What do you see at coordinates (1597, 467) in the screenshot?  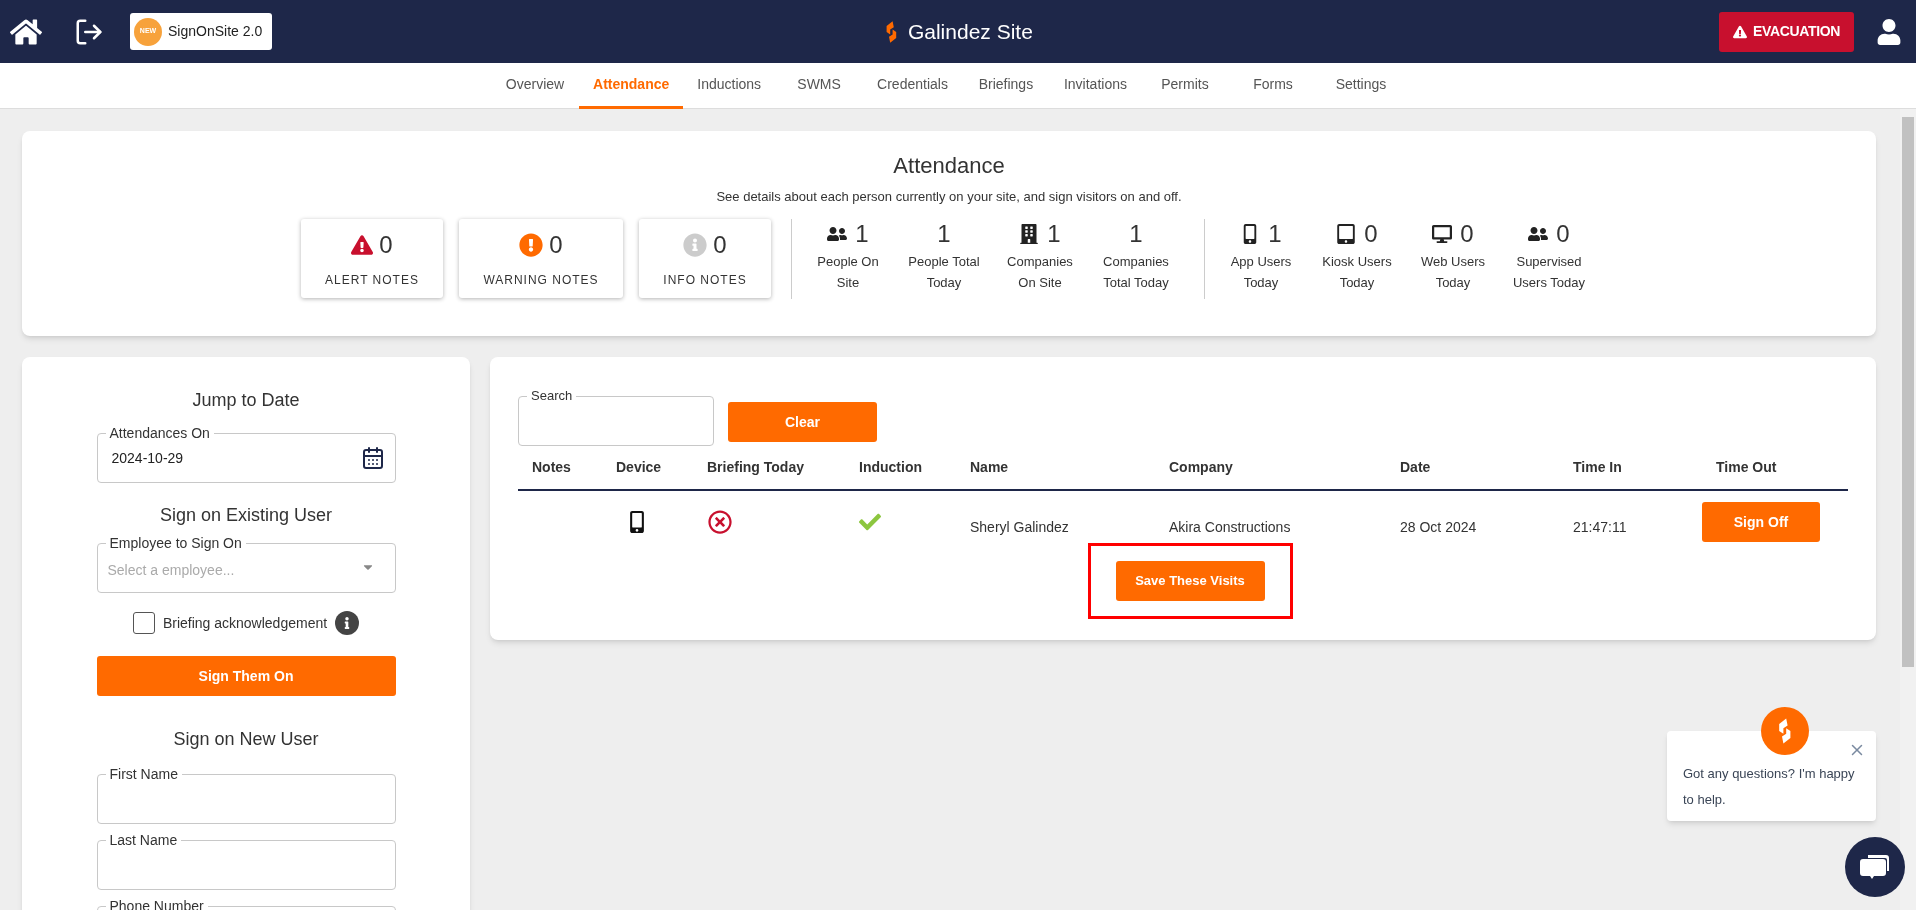 I see `column-header: Time In` at bounding box center [1597, 467].